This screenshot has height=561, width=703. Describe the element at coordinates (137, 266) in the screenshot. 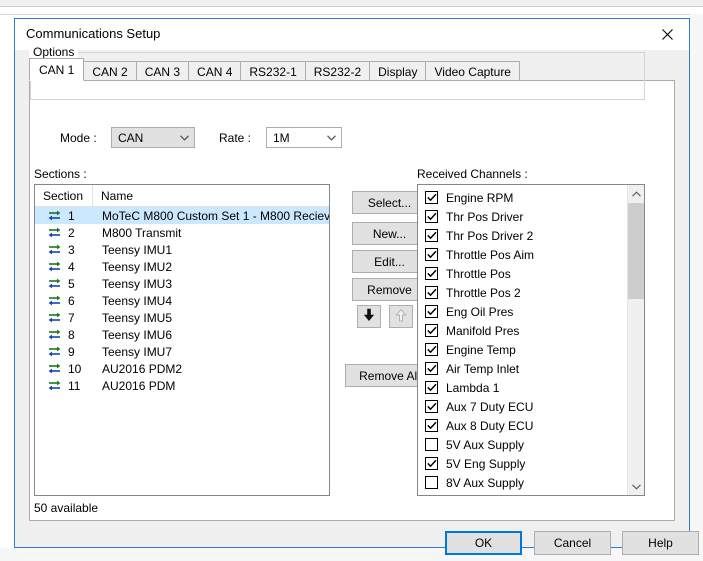

I see `section-name-cell: Teensy IMU2` at that location.